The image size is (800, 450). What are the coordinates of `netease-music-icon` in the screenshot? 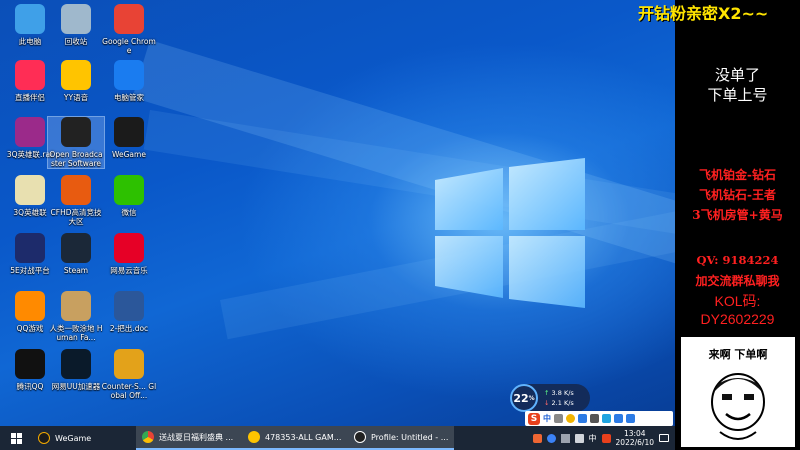 It's located at (129, 248).